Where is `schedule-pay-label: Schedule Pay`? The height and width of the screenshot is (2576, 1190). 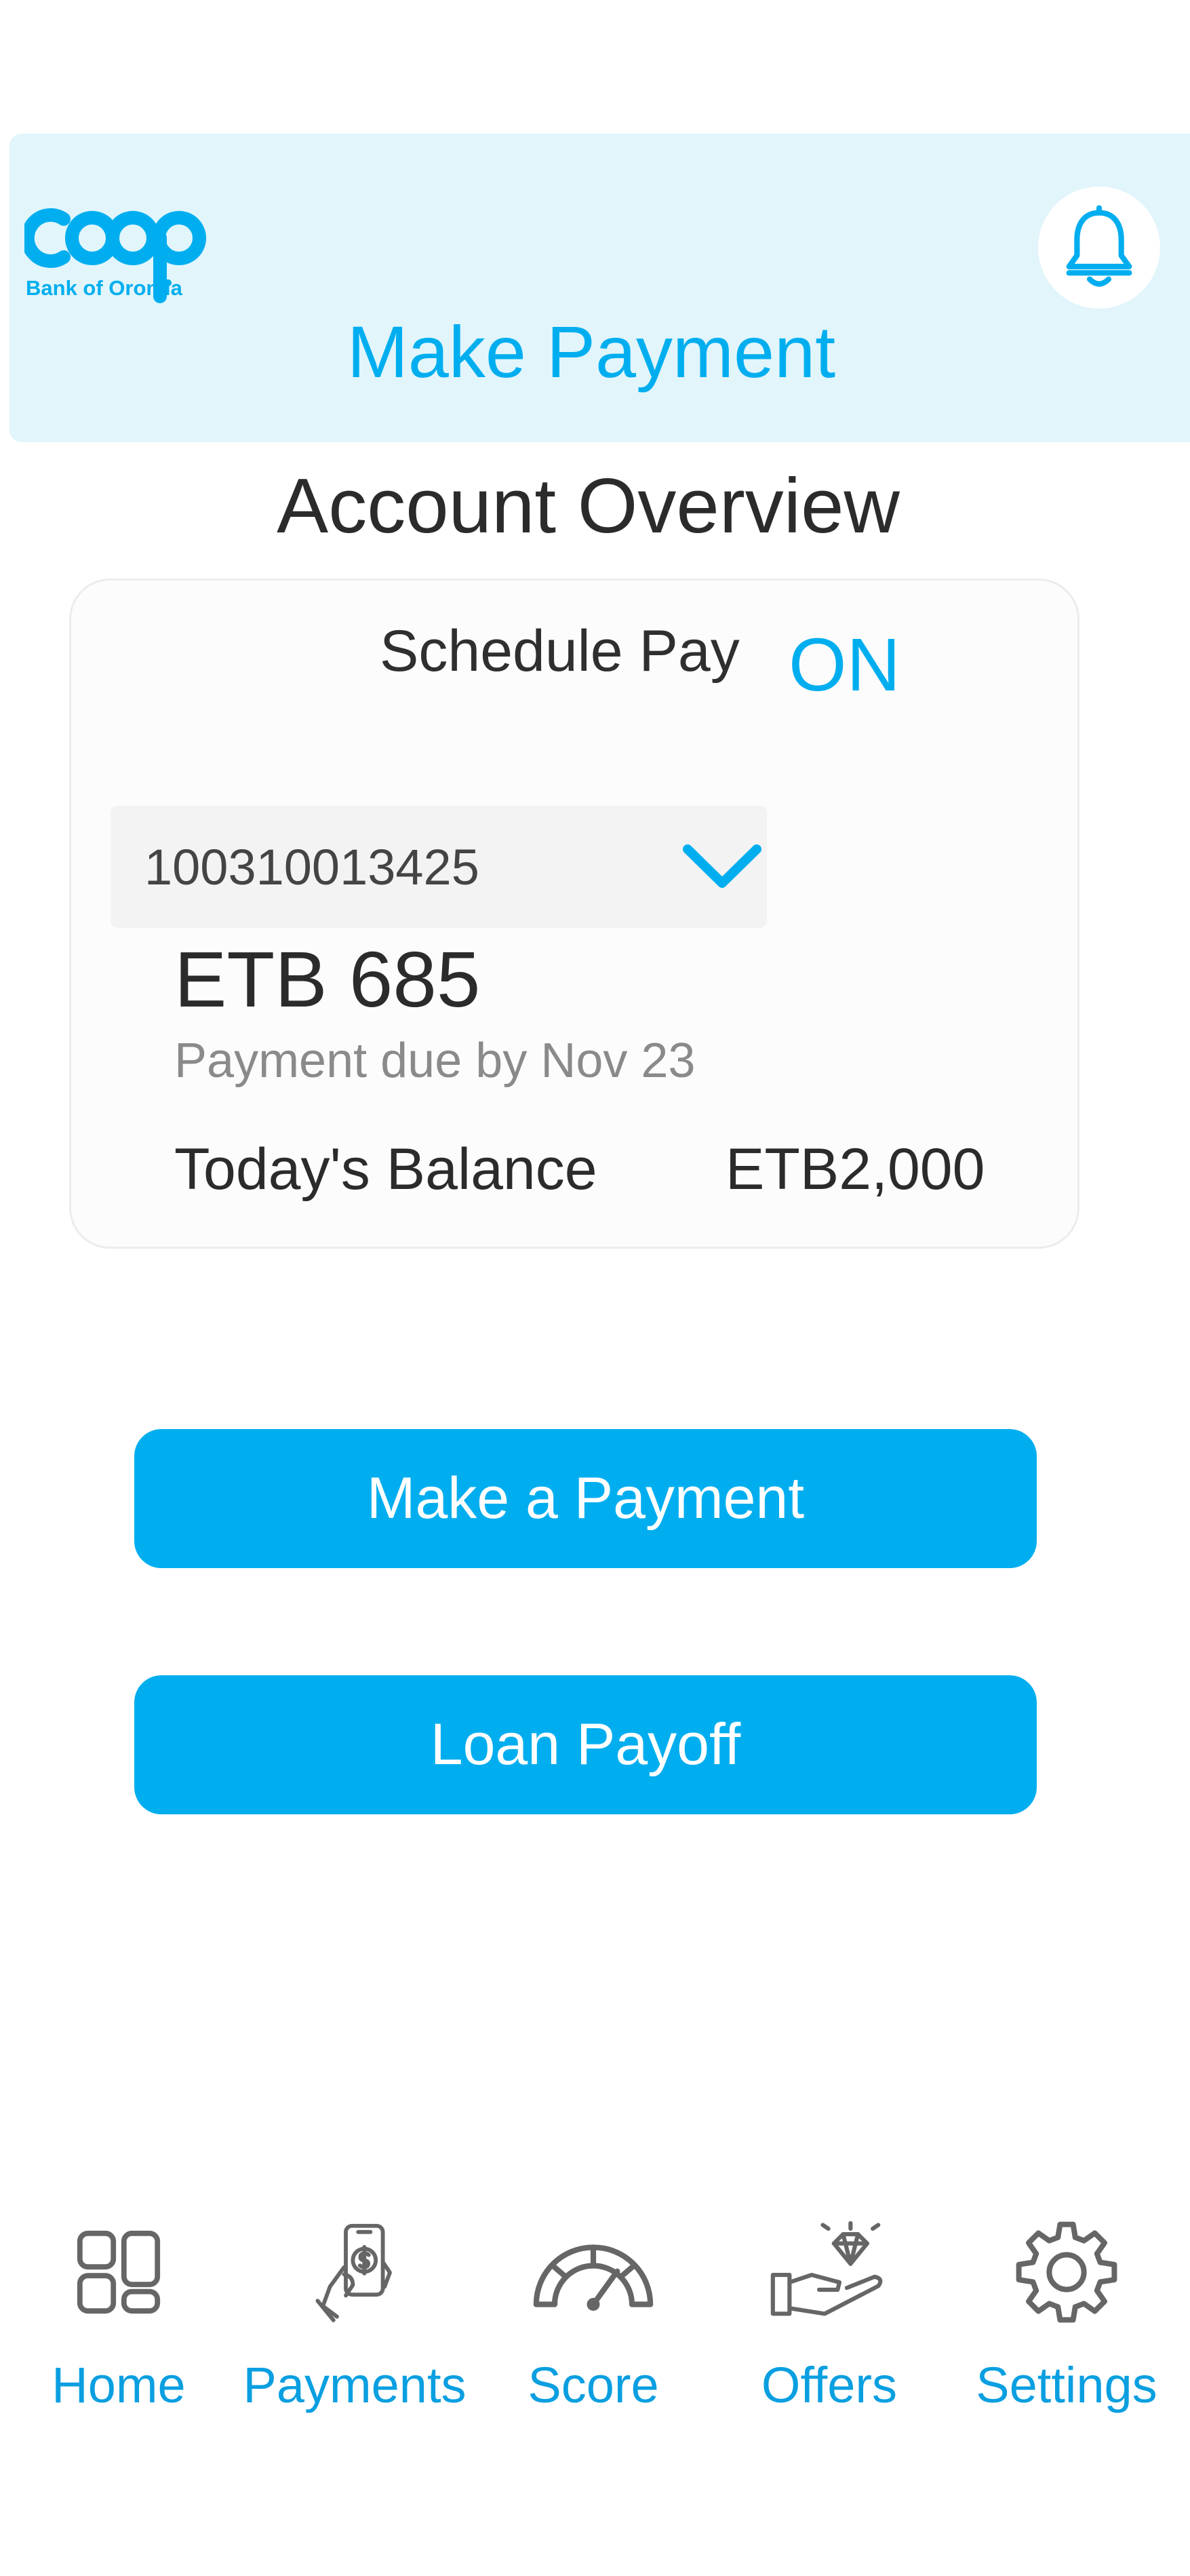
schedule-pay-label: Schedule Pay is located at coordinates (560, 651).